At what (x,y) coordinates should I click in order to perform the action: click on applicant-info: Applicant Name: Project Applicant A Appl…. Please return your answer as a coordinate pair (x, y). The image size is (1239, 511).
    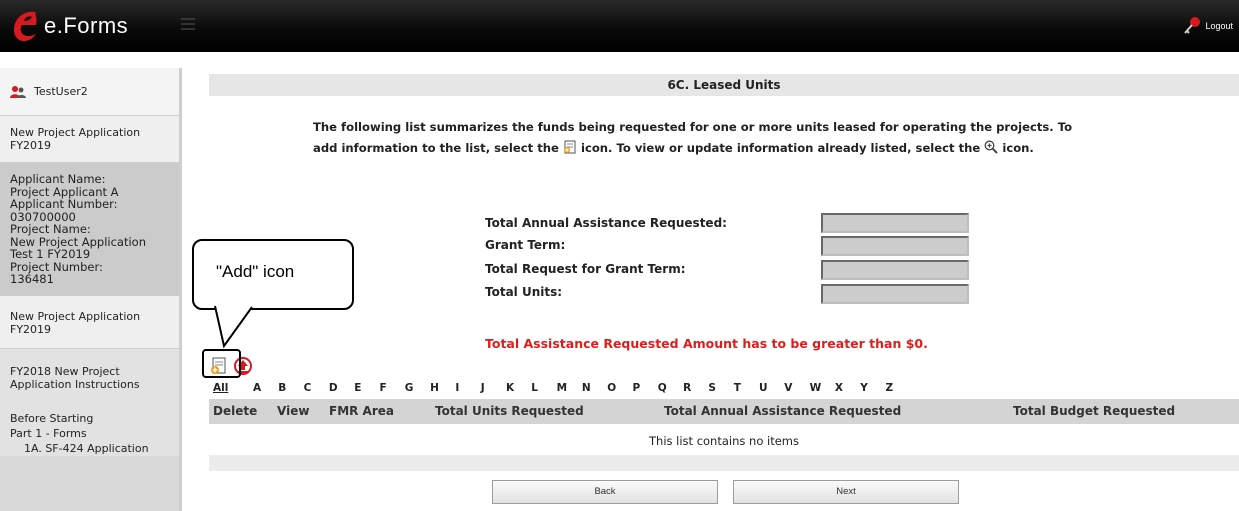
    Looking at the image, I should click on (89, 229).